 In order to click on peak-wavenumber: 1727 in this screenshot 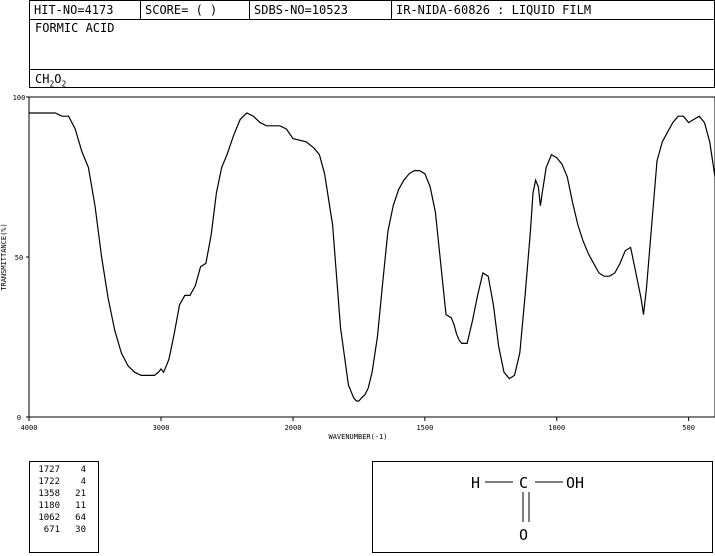, I will do `click(49, 470)`.